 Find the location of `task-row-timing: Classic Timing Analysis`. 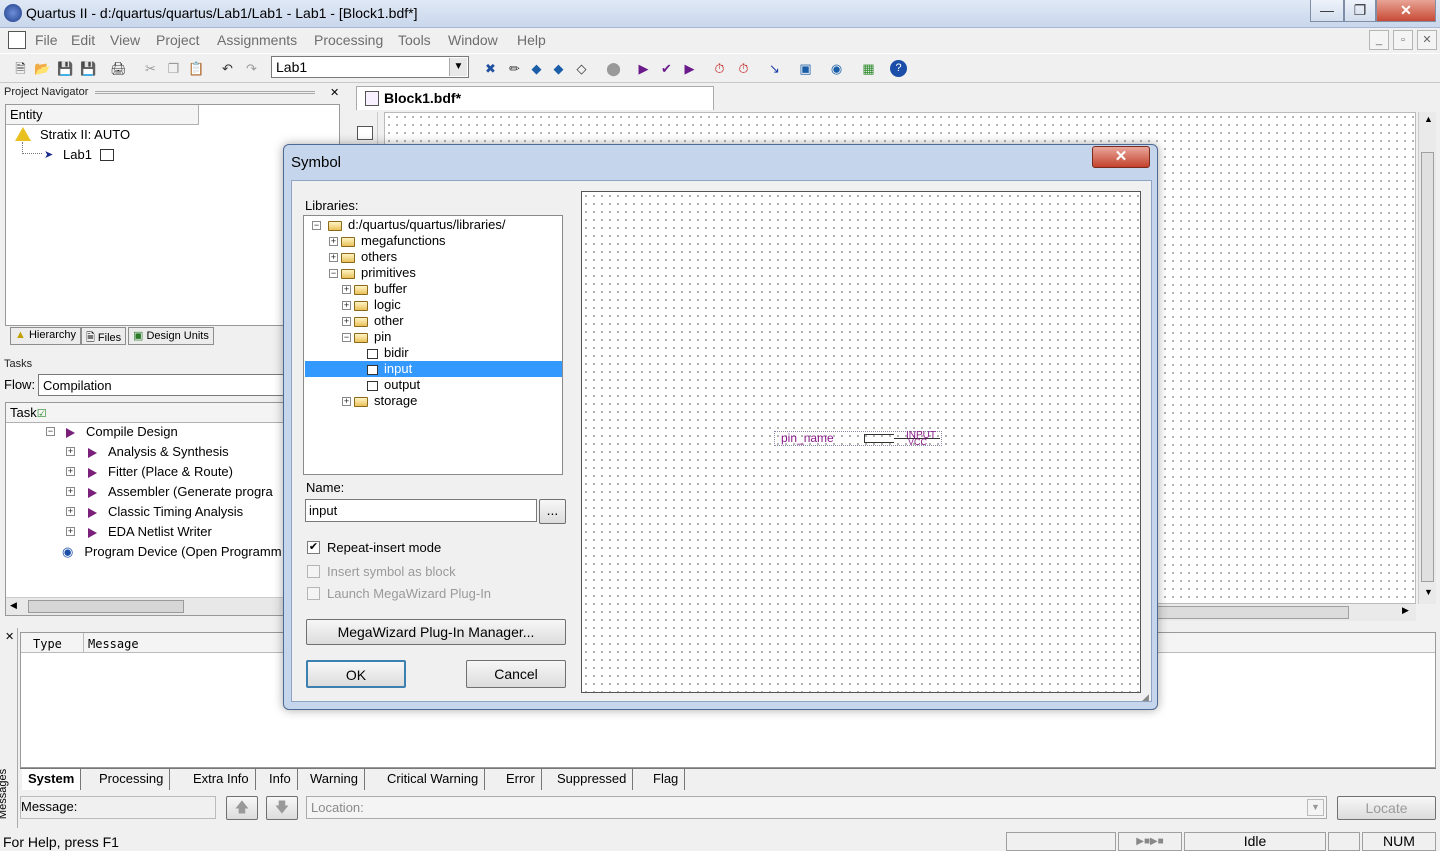

task-row-timing: Classic Timing Analysis is located at coordinates (165, 511).